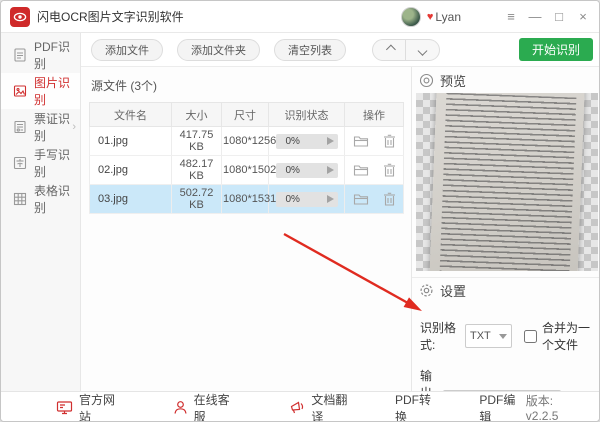 Image resolution: width=600 pixels, height=422 pixels. Describe the element at coordinates (110, 17) in the screenshot. I see `app-title: 闪电OCR图片文字识别软件` at that location.